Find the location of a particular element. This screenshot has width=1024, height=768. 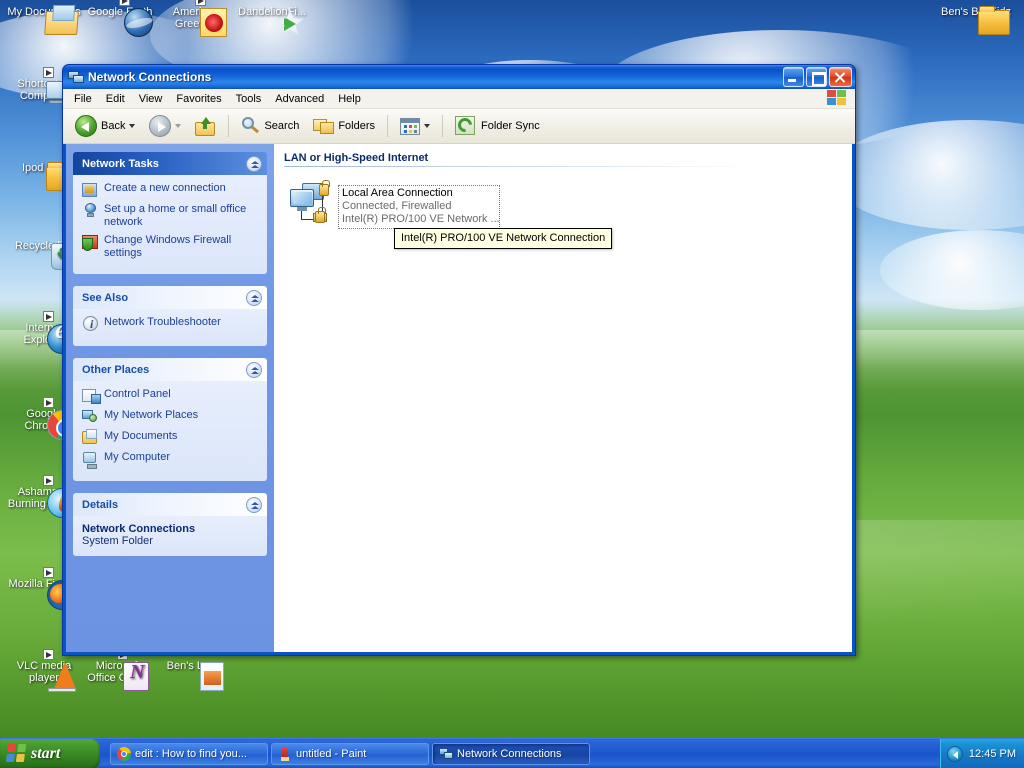

taskbar-button-network-connections: Network Connections is located at coordinates (511, 753).